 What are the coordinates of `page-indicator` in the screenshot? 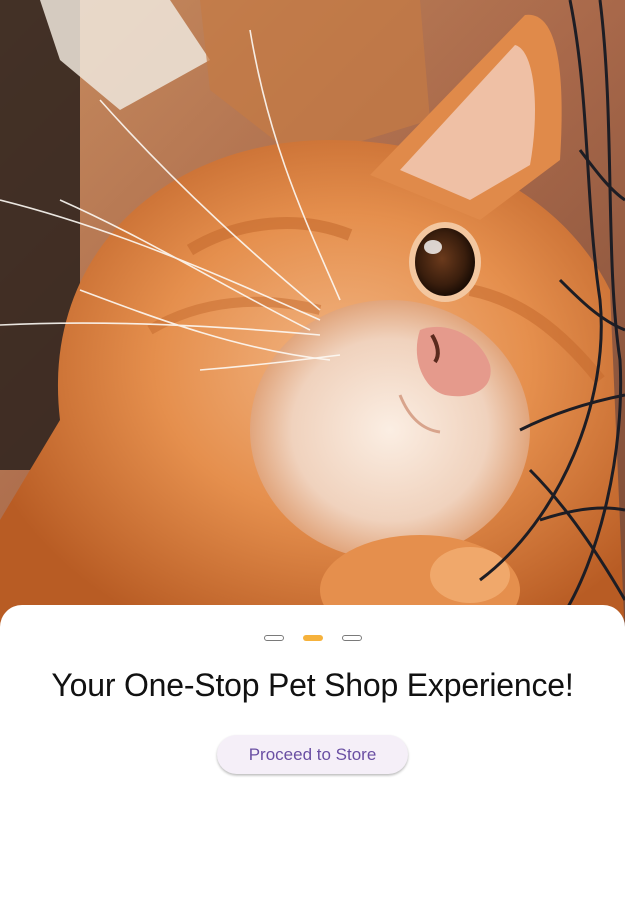 It's located at (312, 638).